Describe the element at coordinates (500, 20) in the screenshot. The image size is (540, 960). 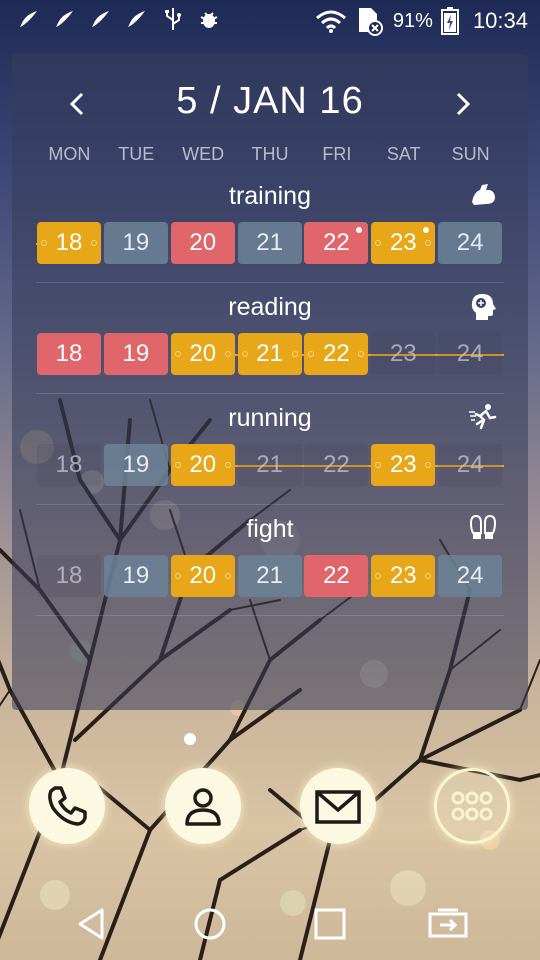
I see `clock: 10:34` at that location.